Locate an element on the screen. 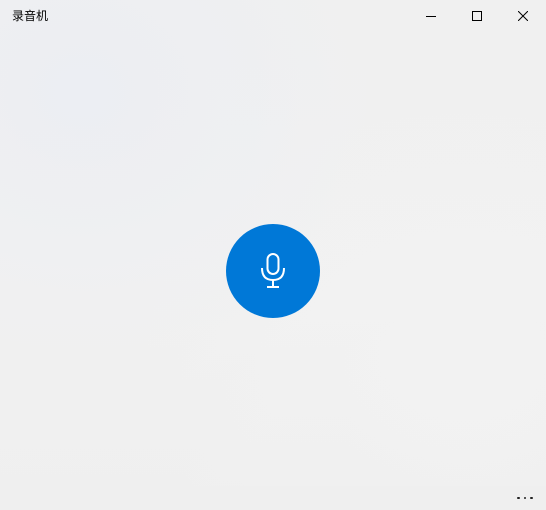 Image resolution: width=546 pixels, height=510 pixels. more-options-button is located at coordinates (525, 498).